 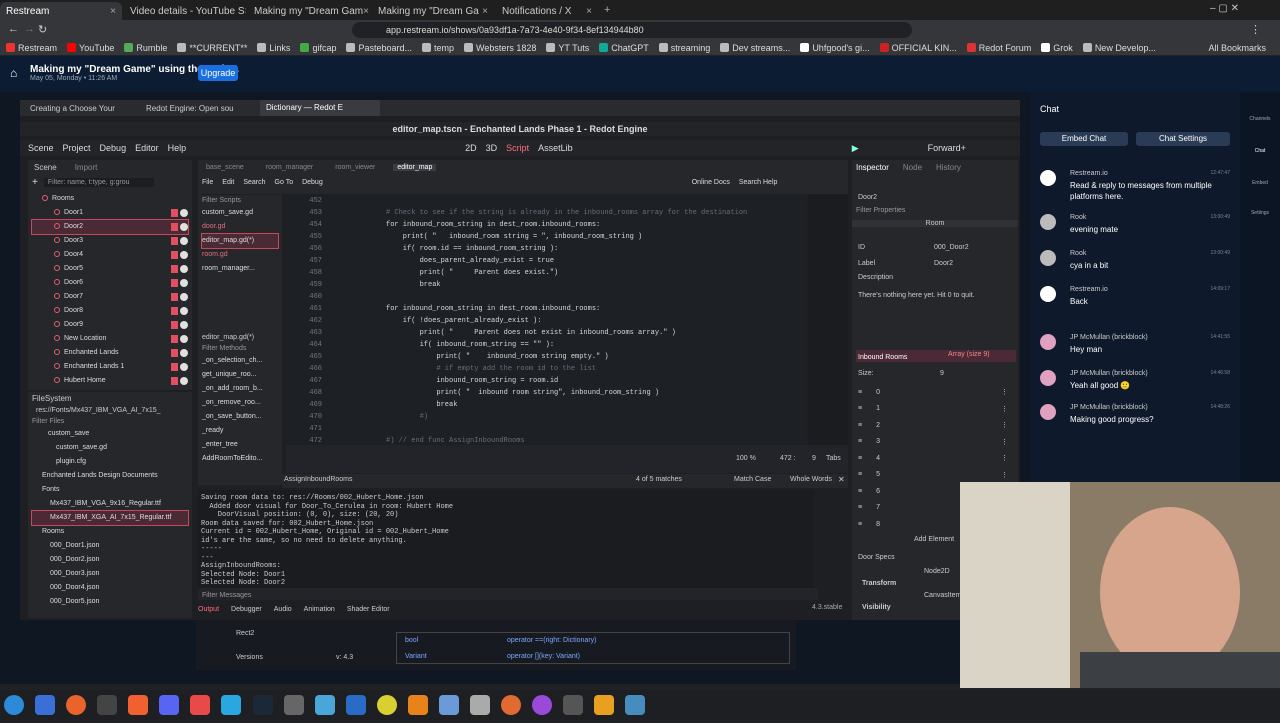 What do you see at coordinates (110, 213) in the screenshot?
I see `scene-node: Door1` at bounding box center [110, 213].